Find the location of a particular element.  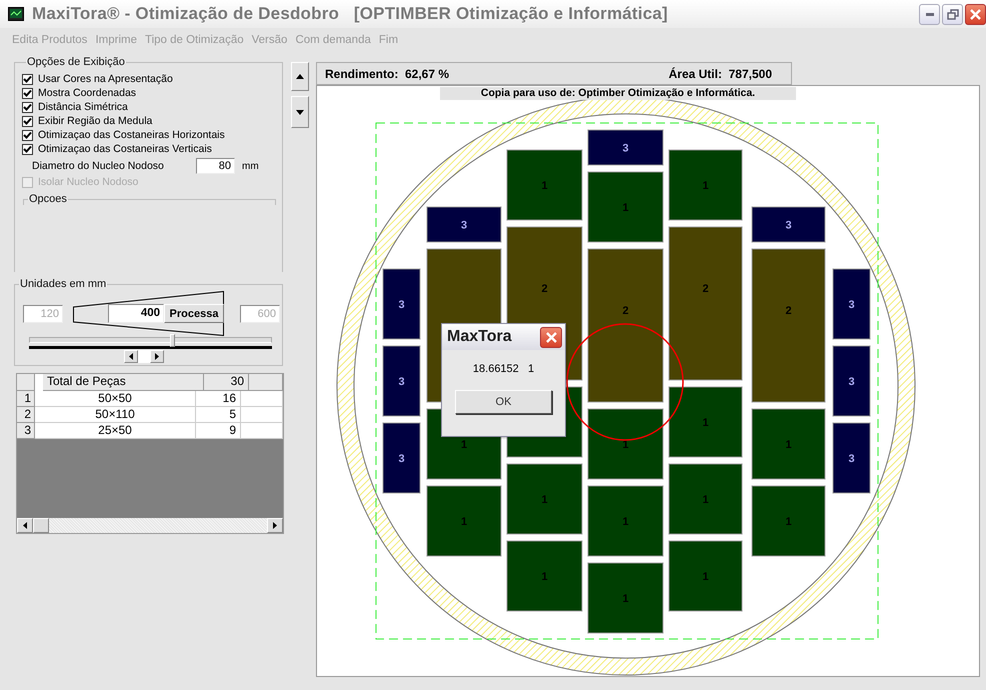

diameter-field: 80 is located at coordinates (215, 166).